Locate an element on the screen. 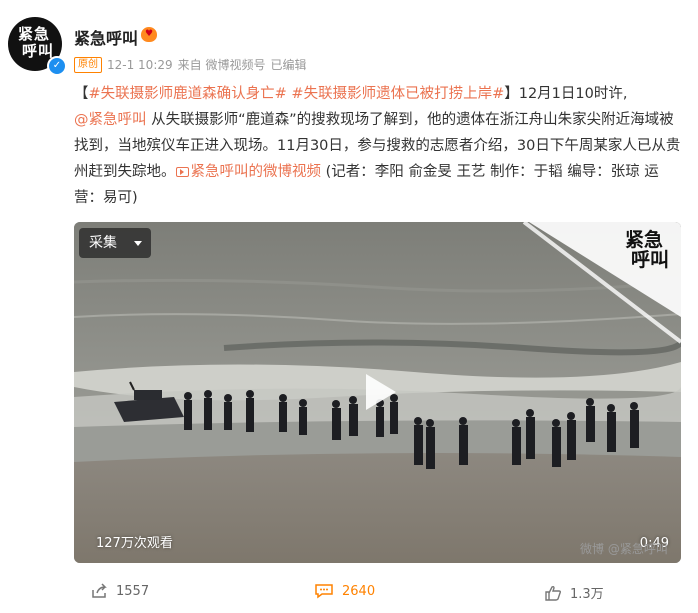 The width and height of the screenshot is (698, 613). share-icon is located at coordinates (99, 590).